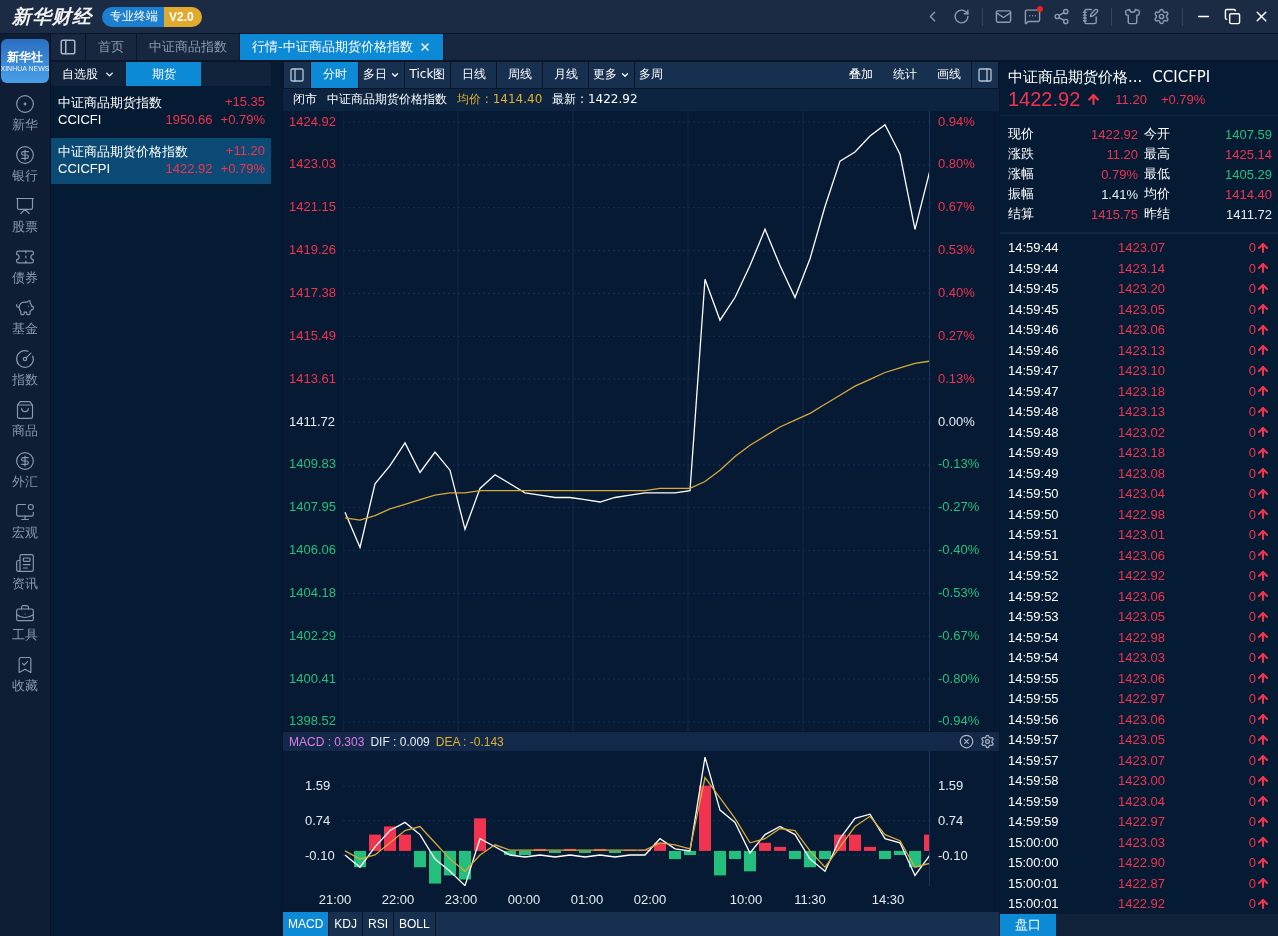  I want to click on axis-label: -0.10, so click(320, 856).